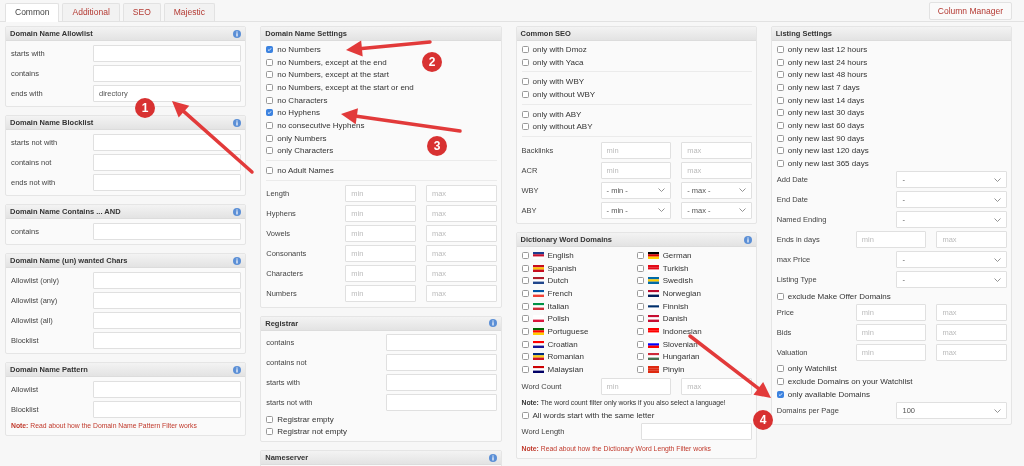 The width and height of the screenshot is (1024, 466). I want to click on checkbox-label: Turkish, so click(675, 268).